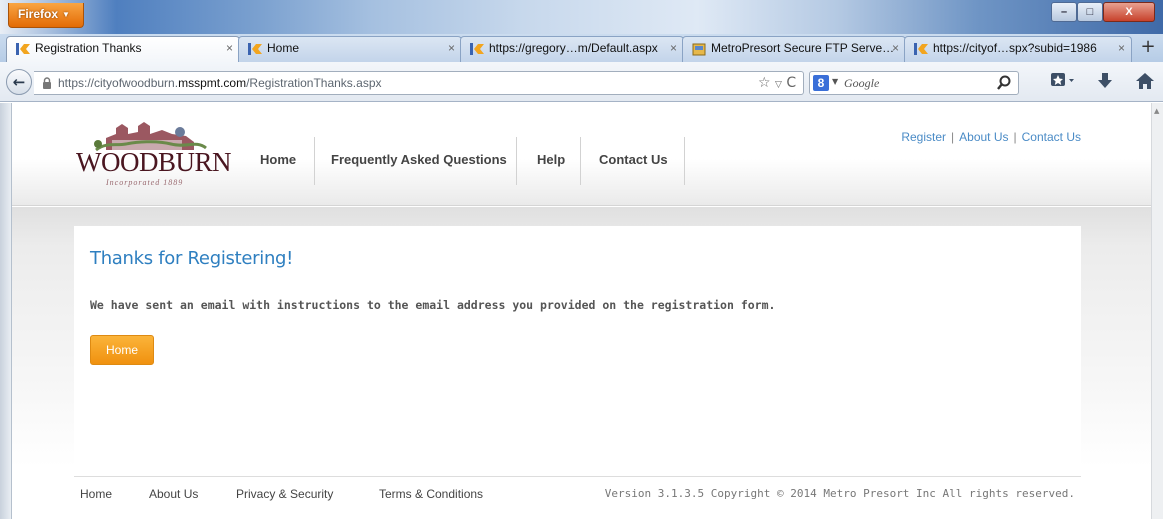 The height and width of the screenshot is (519, 1163). Describe the element at coordinates (88, 48) in the screenshot. I see `tab-title: Registration Thanks` at that location.